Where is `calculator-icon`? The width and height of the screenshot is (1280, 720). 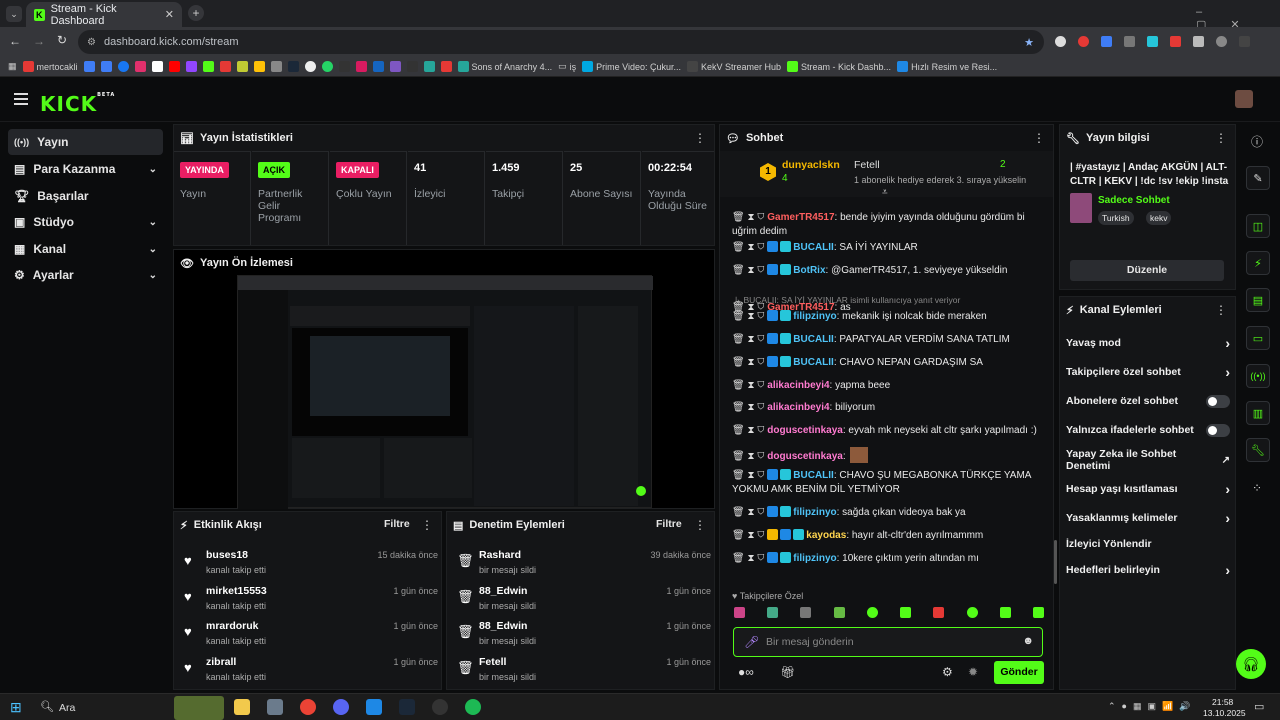
calculator-icon is located at coordinates (275, 707).